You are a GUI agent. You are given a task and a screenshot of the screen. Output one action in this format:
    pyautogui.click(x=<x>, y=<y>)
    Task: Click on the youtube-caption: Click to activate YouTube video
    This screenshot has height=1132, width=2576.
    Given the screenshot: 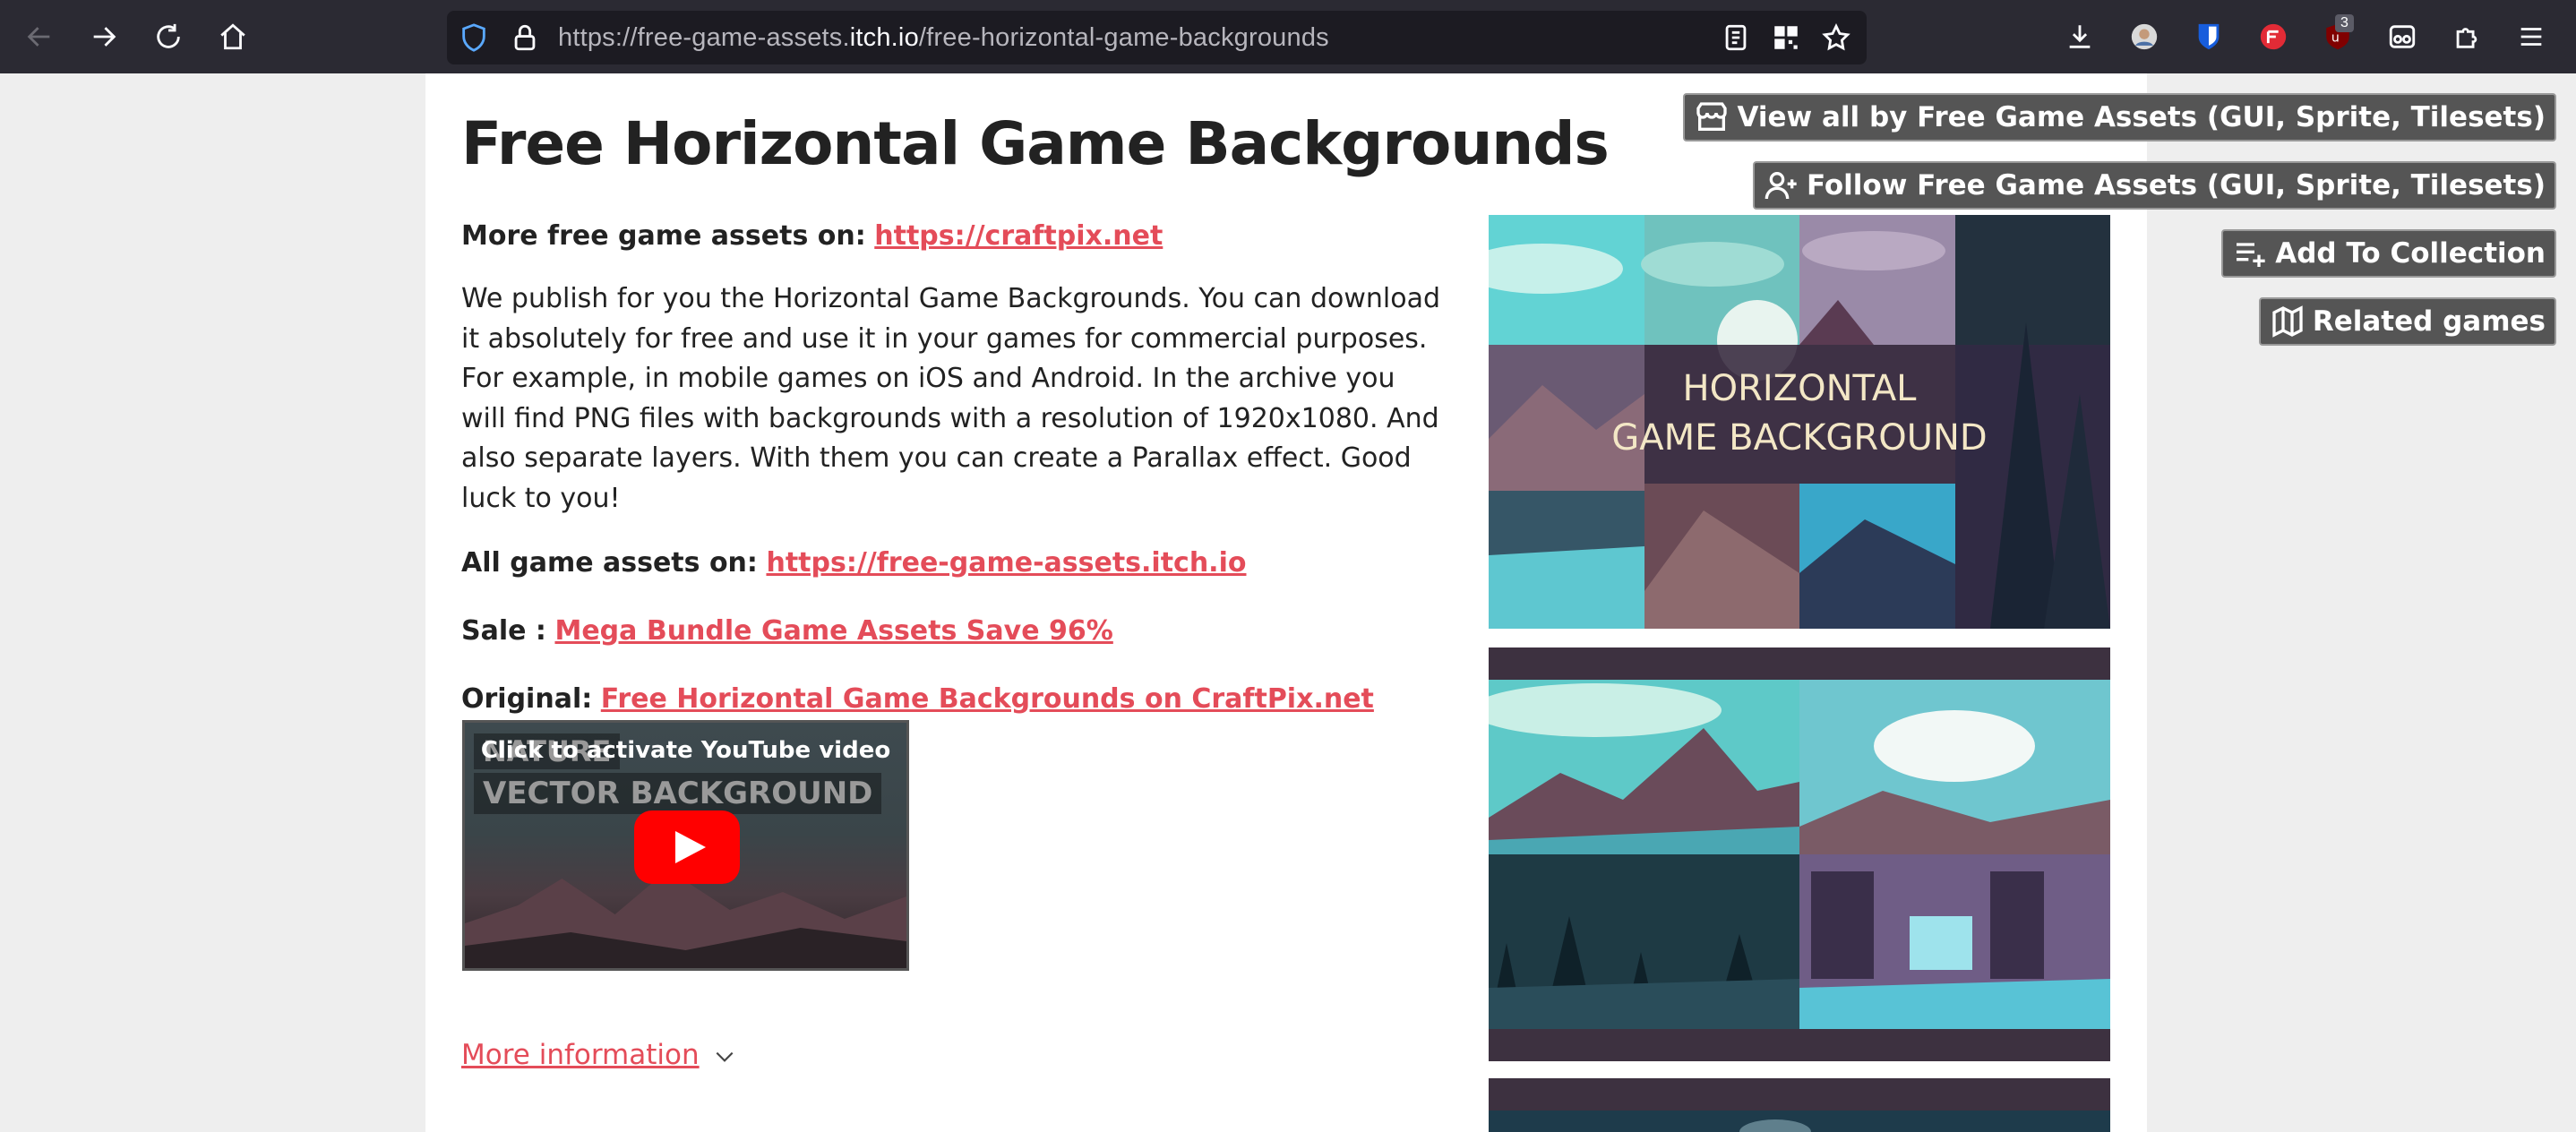 What is the action you would take?
    pyautogui.click(x=685, y=750)
    